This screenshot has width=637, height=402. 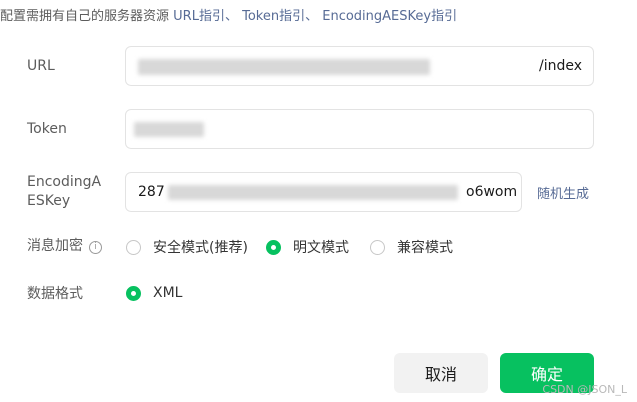 I want to click on cancel-button: 取消, so click(x=441, y=373).